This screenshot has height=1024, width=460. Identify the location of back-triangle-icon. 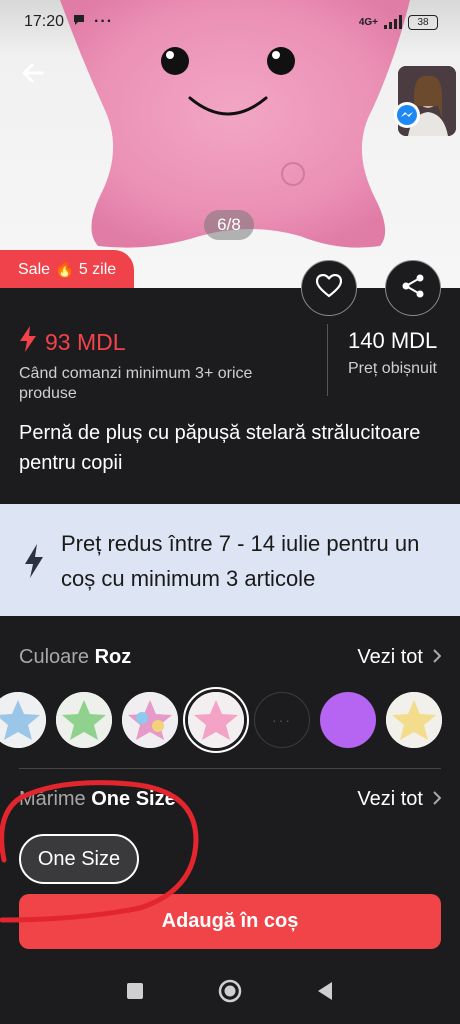
(325, 993).